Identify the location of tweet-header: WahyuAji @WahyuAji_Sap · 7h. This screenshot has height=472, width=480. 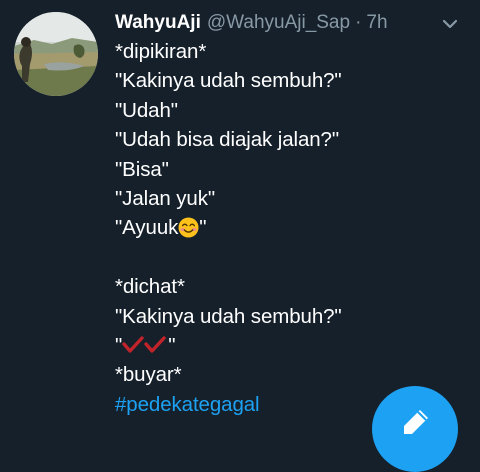
(251, 23).